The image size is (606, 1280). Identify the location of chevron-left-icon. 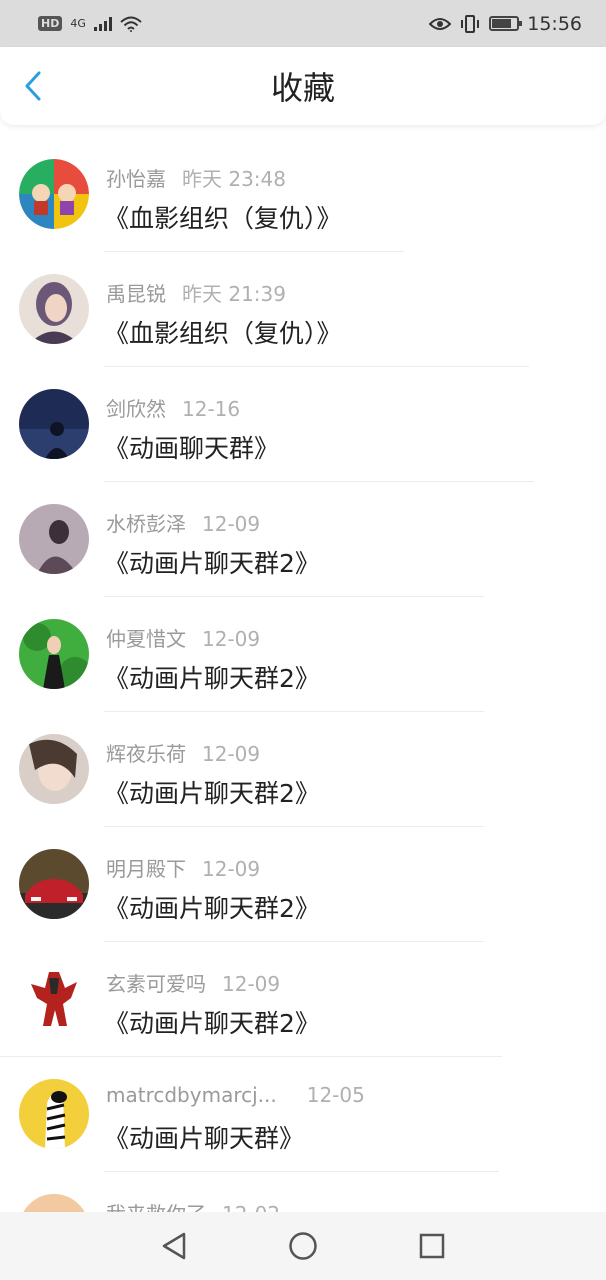
(33, 86).